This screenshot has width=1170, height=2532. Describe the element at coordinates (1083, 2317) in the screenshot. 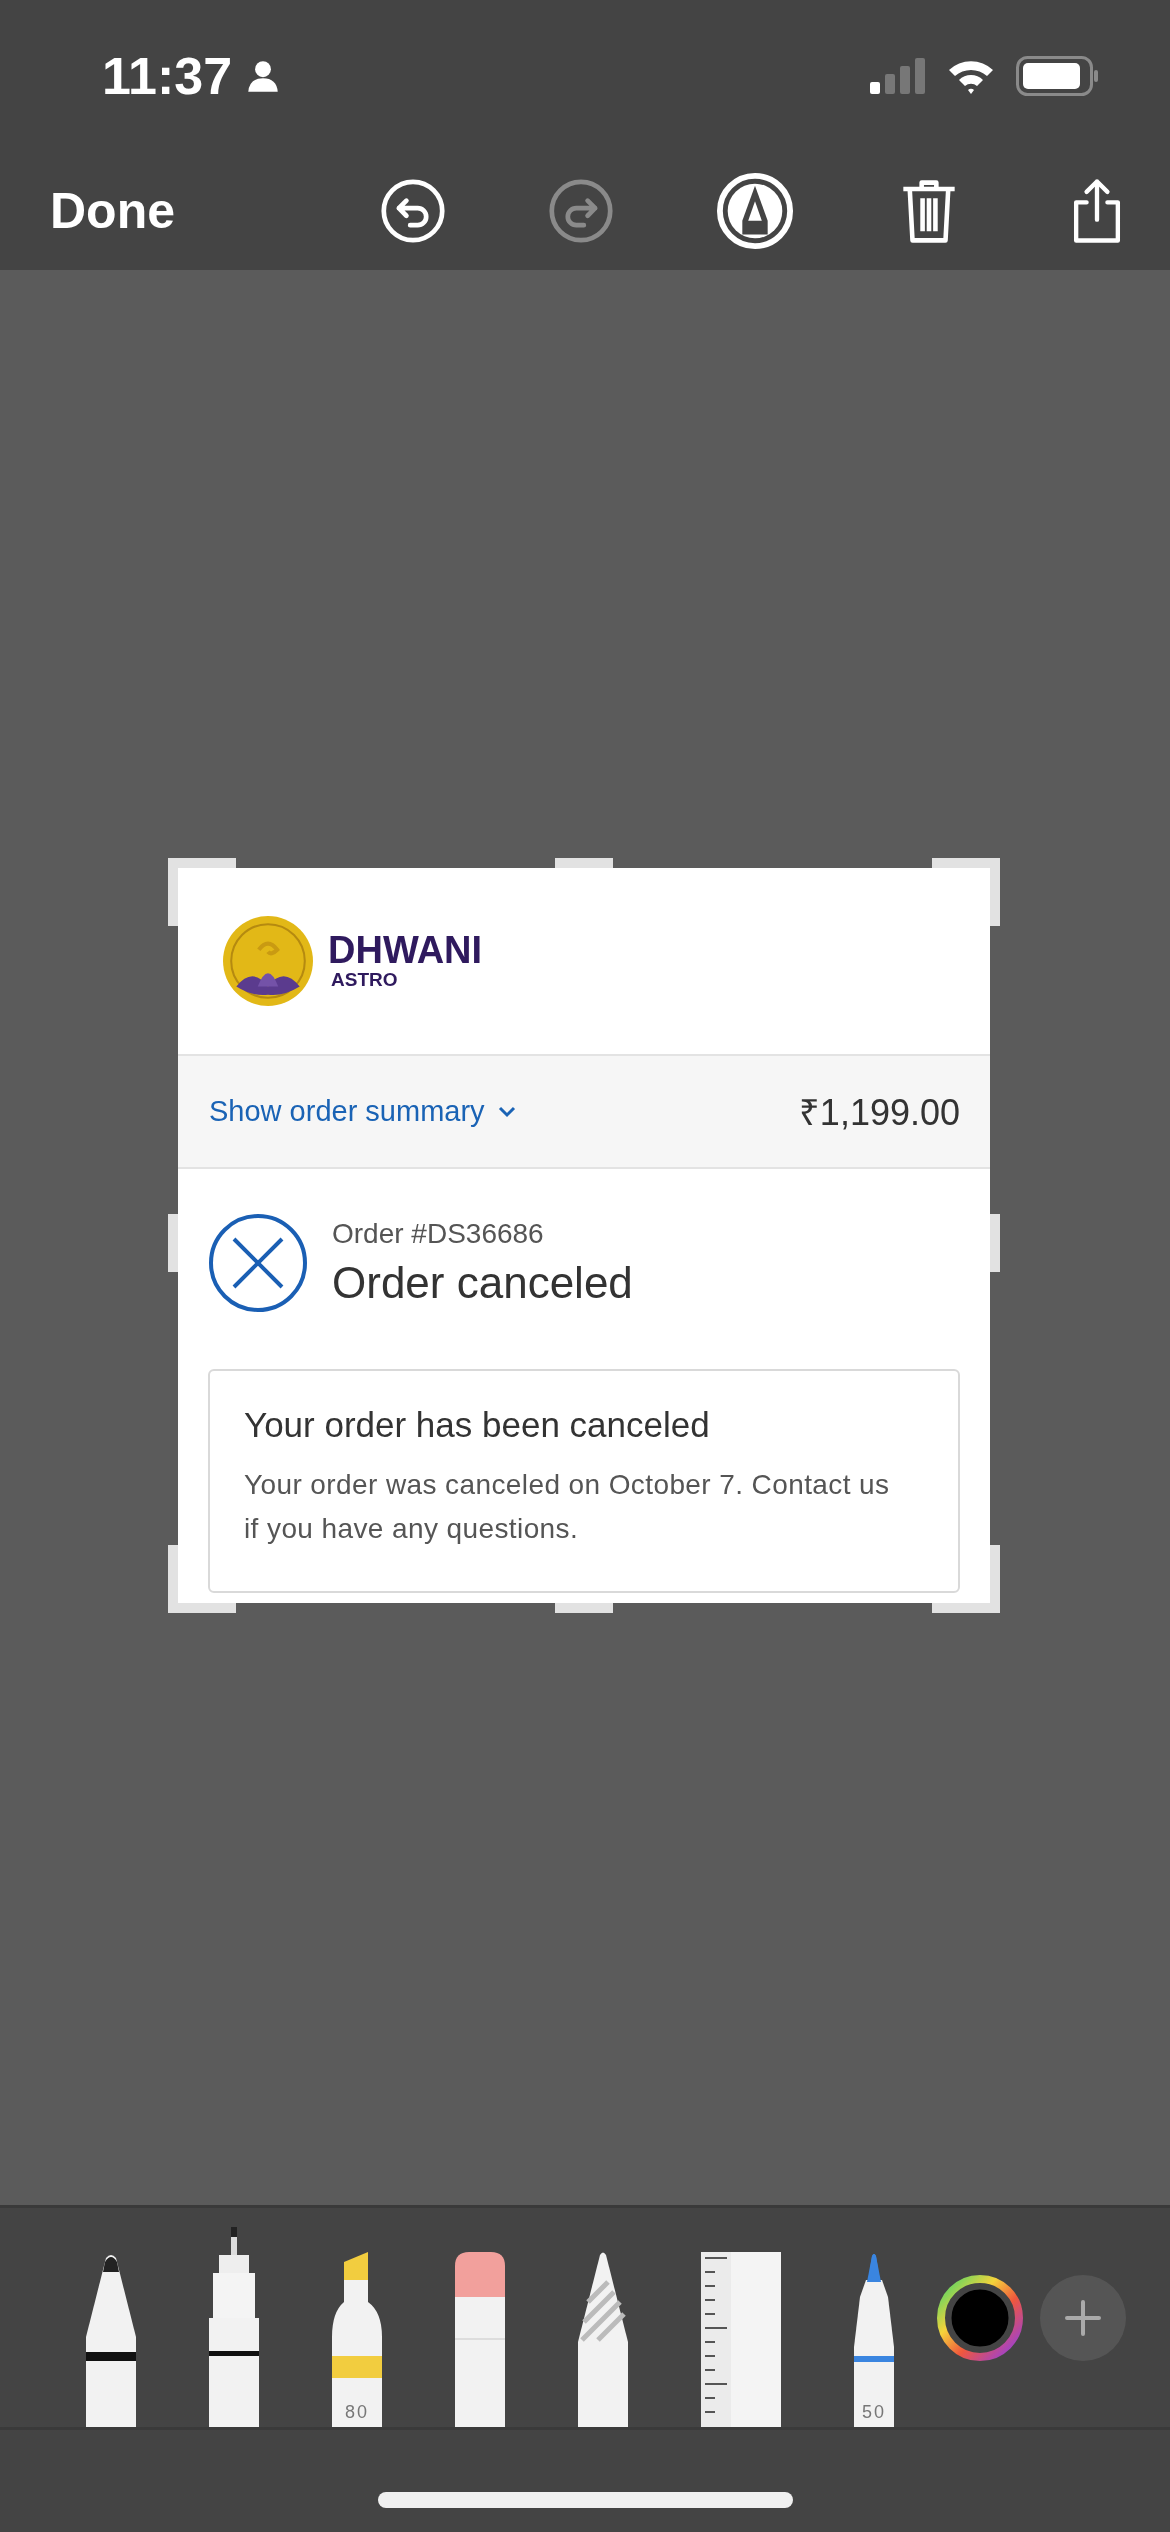

I see `plus-icon` at that location.